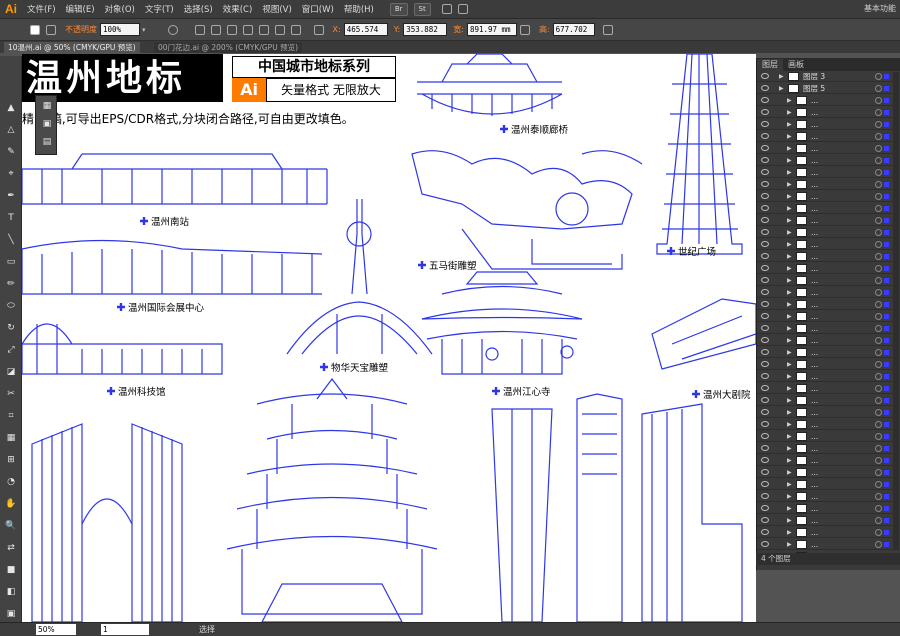 The image size is (900, 636). Describe the element at coordinates (422, 9) in the screenshot. I see `menu-app-button: St` at that location.